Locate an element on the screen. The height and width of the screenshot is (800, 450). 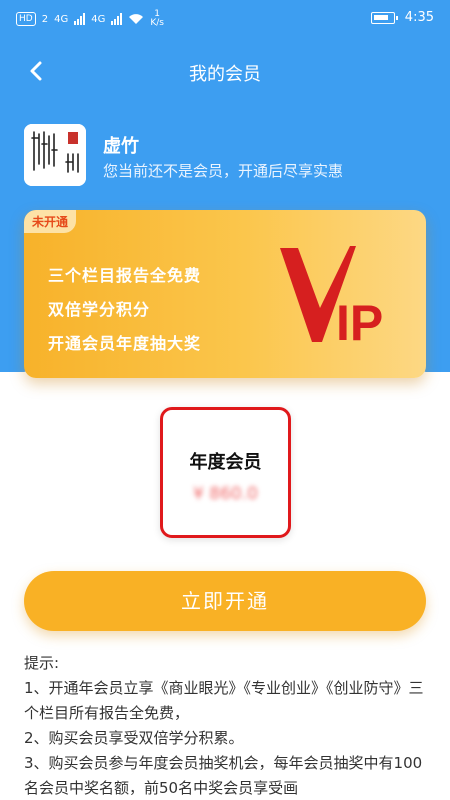
not-activated-badge: 未开通 is located at coordinates (50, 221).